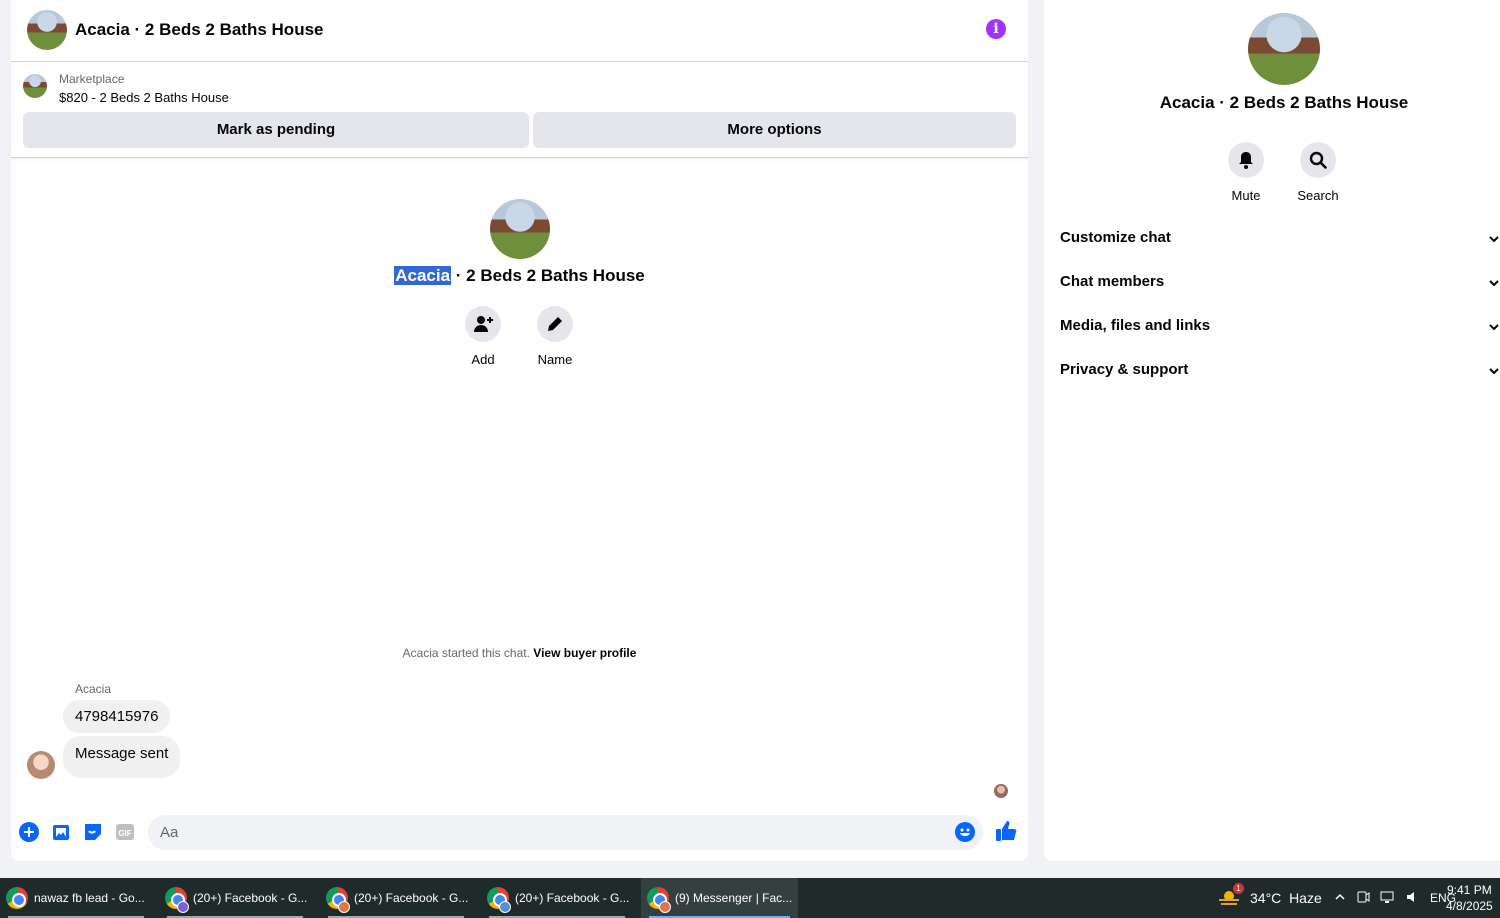  What do you see at coordinates (483, 359) in the screenshot?
I see `add-label: Add` at bounding box center [483, 359].